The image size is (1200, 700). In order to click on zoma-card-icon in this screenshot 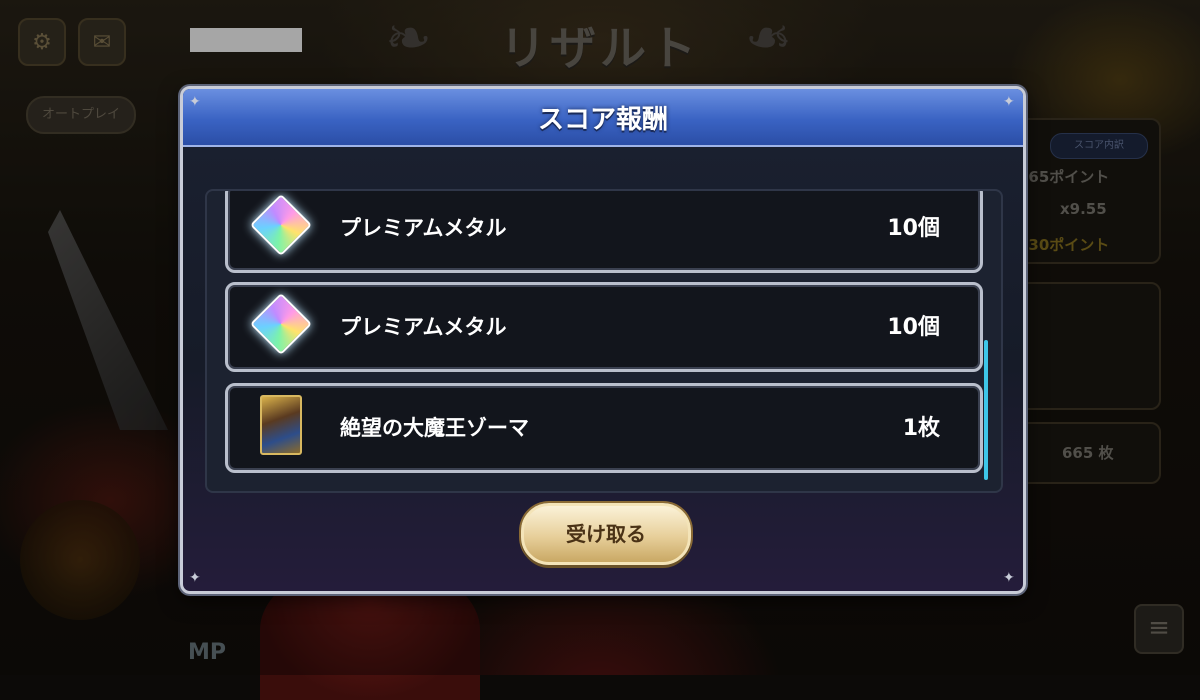, I will do `click(281, 425)`.